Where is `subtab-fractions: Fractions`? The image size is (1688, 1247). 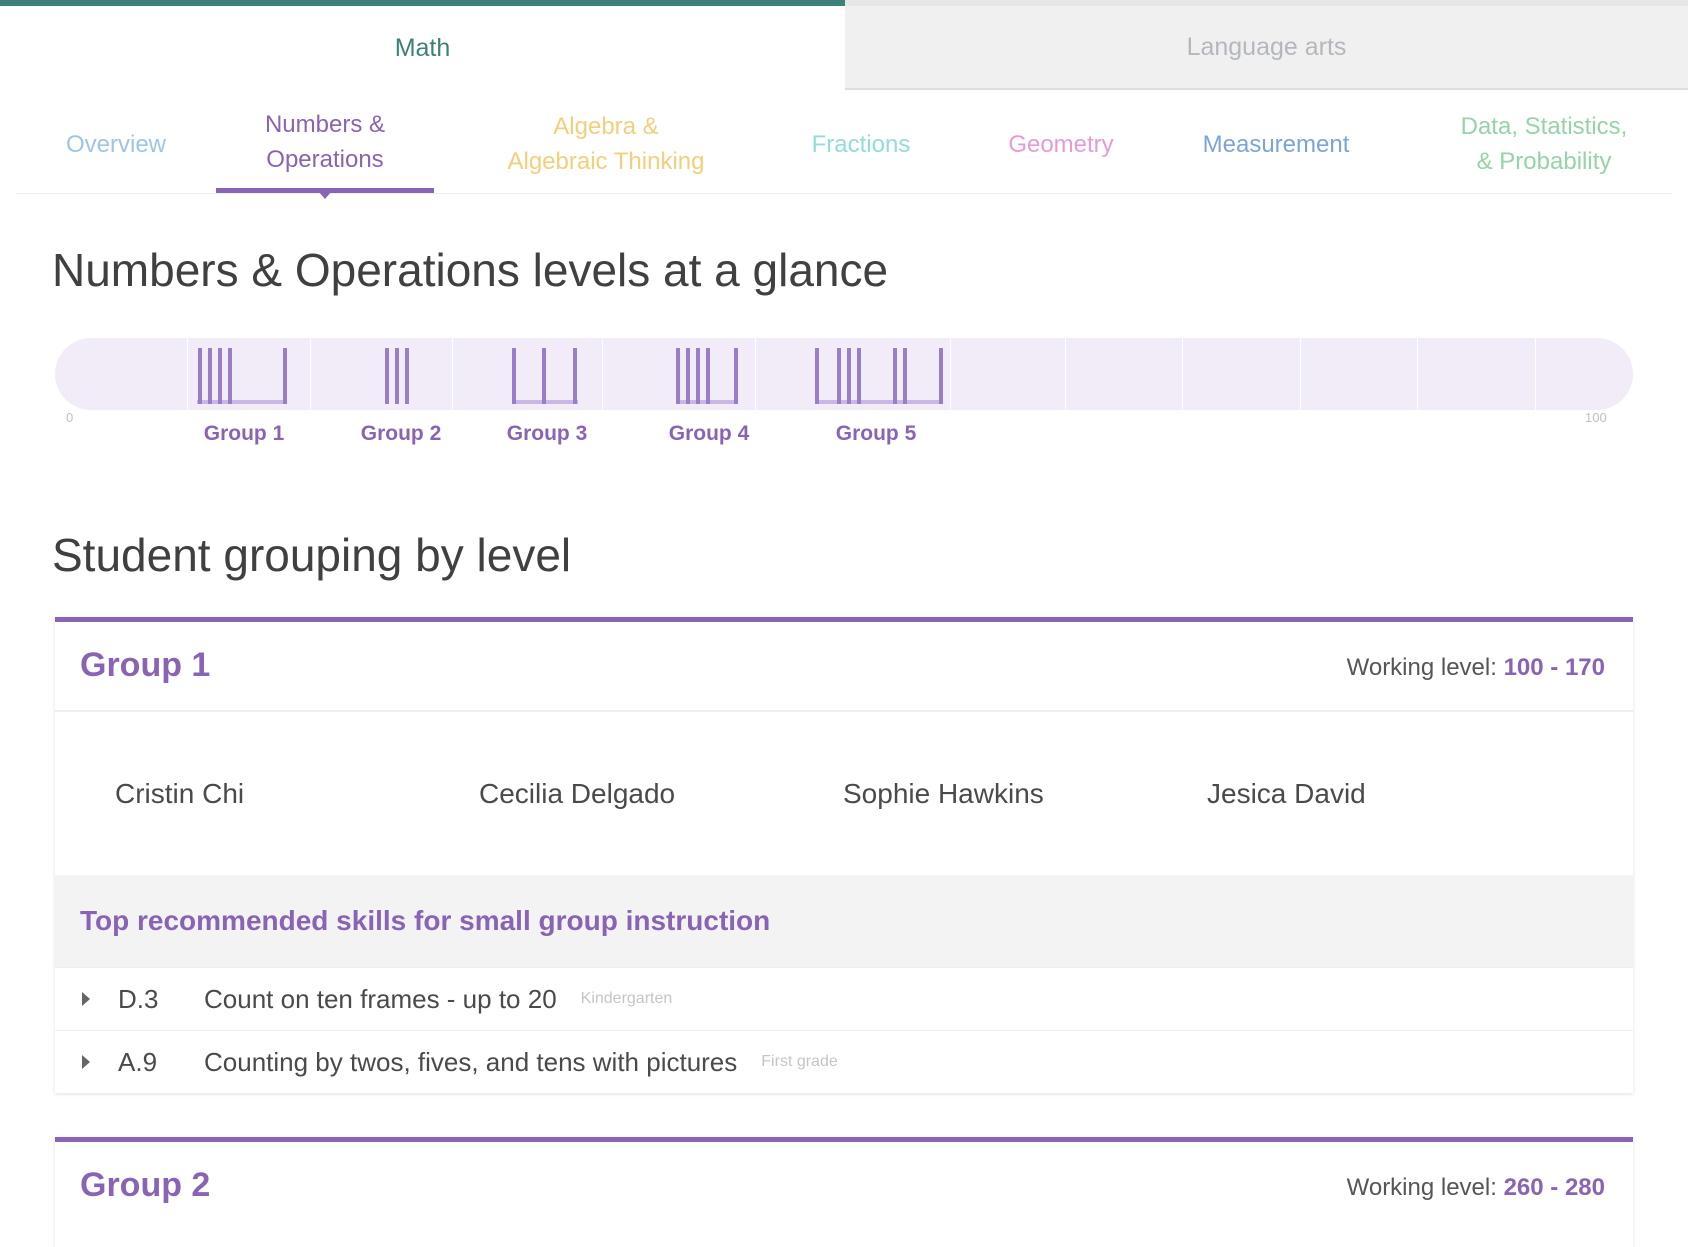 subtab-fractions: Fractions is located at coordinates (861, 144).